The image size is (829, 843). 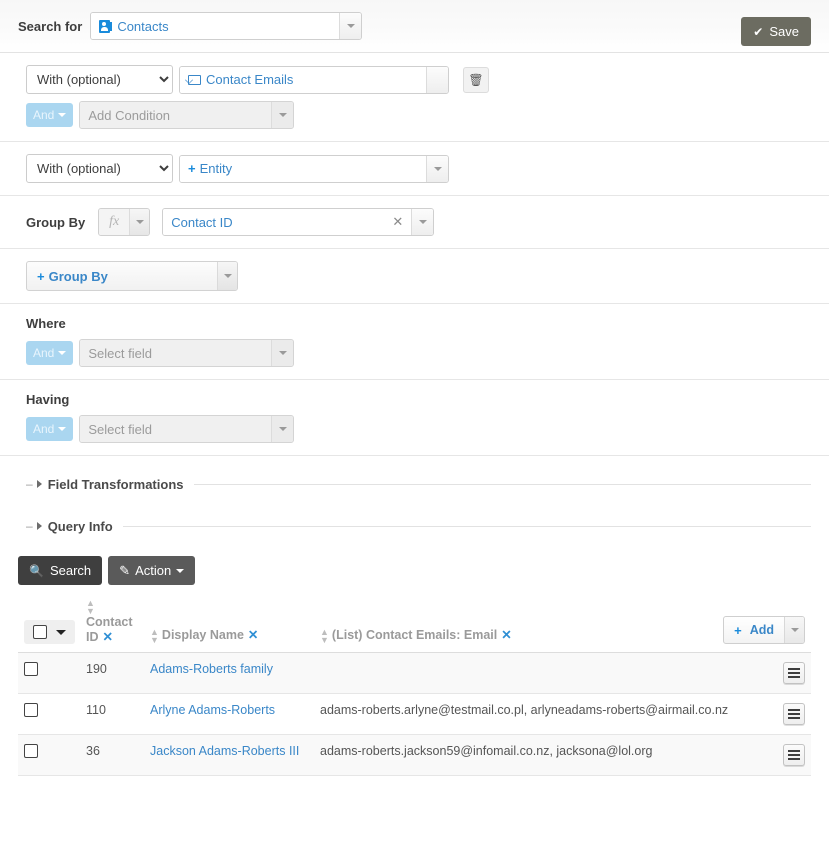 What do you see at coordinates (418, 429) in the screenshot?
I see `having-row: And Select field` at bounding box center [418, 429].